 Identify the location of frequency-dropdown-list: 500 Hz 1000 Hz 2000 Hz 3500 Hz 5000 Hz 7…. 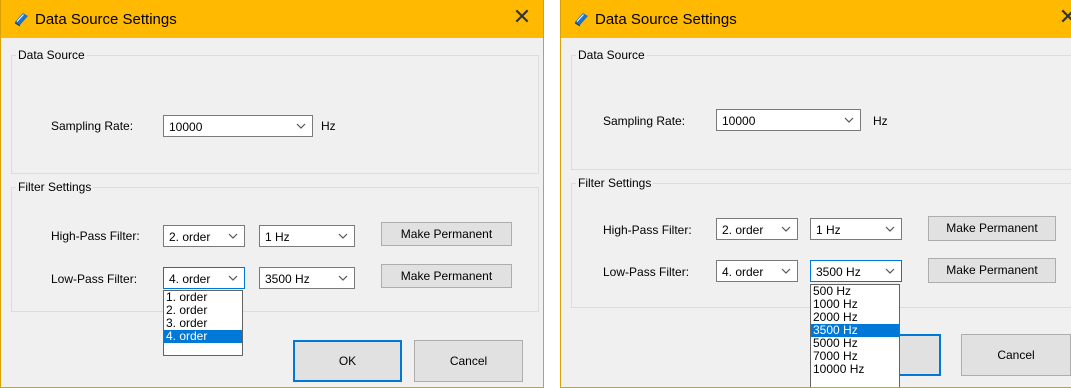
(855, 335).